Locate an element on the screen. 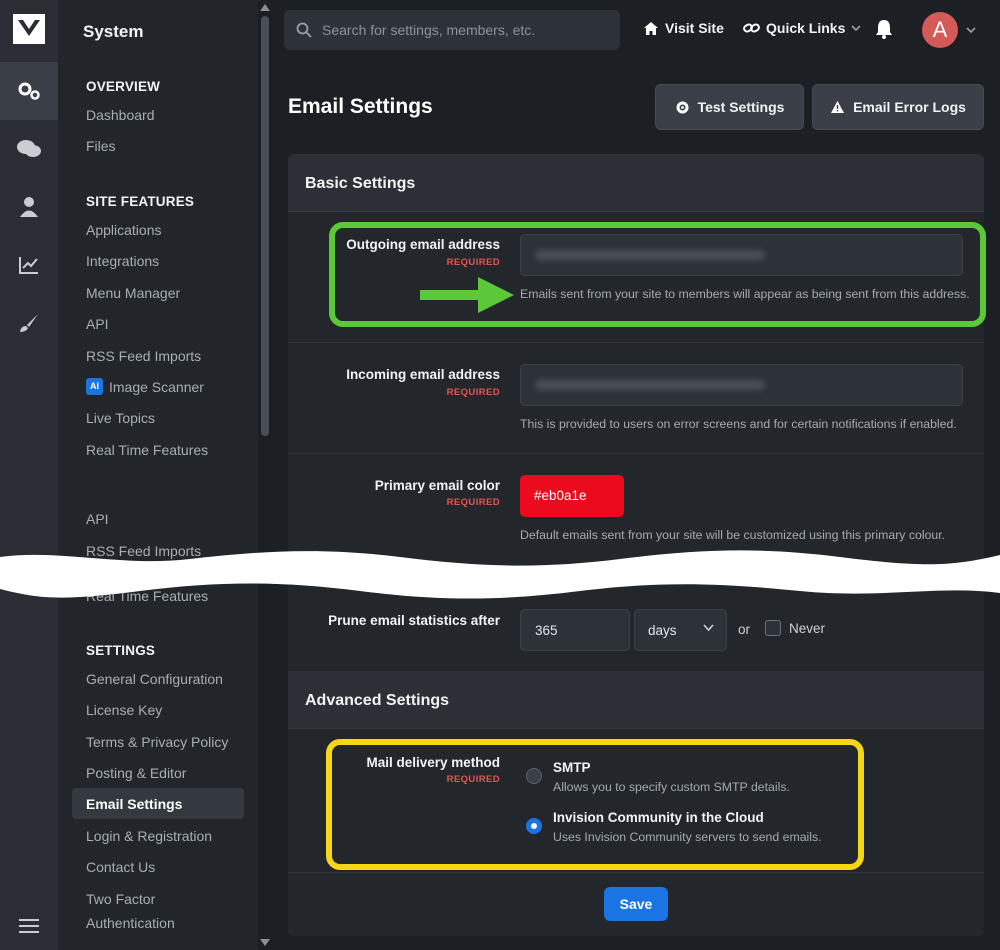  sidebar-item-rss-feed-imports: RSS Feed Imports is located at coordinates (143, 356).